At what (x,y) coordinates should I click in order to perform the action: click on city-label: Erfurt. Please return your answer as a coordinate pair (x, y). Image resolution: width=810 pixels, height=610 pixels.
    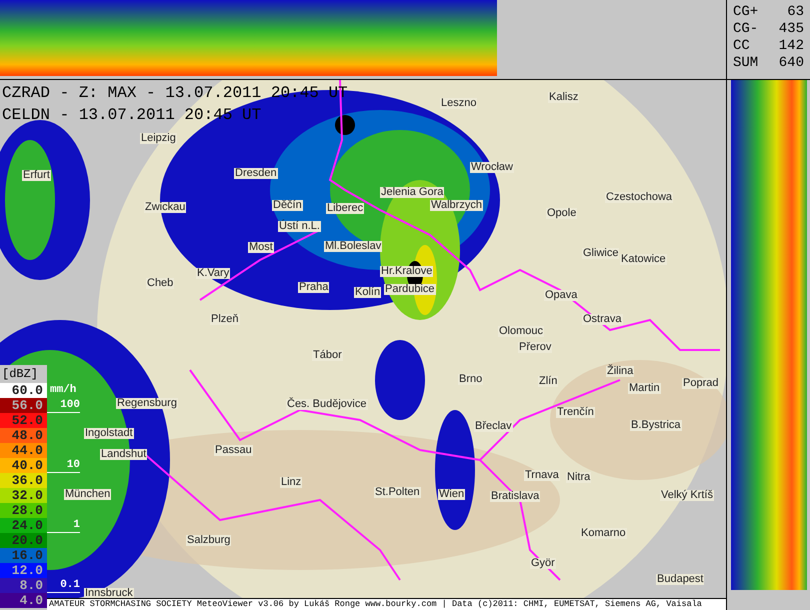
    Looking at the image, I should click on (36, 175).